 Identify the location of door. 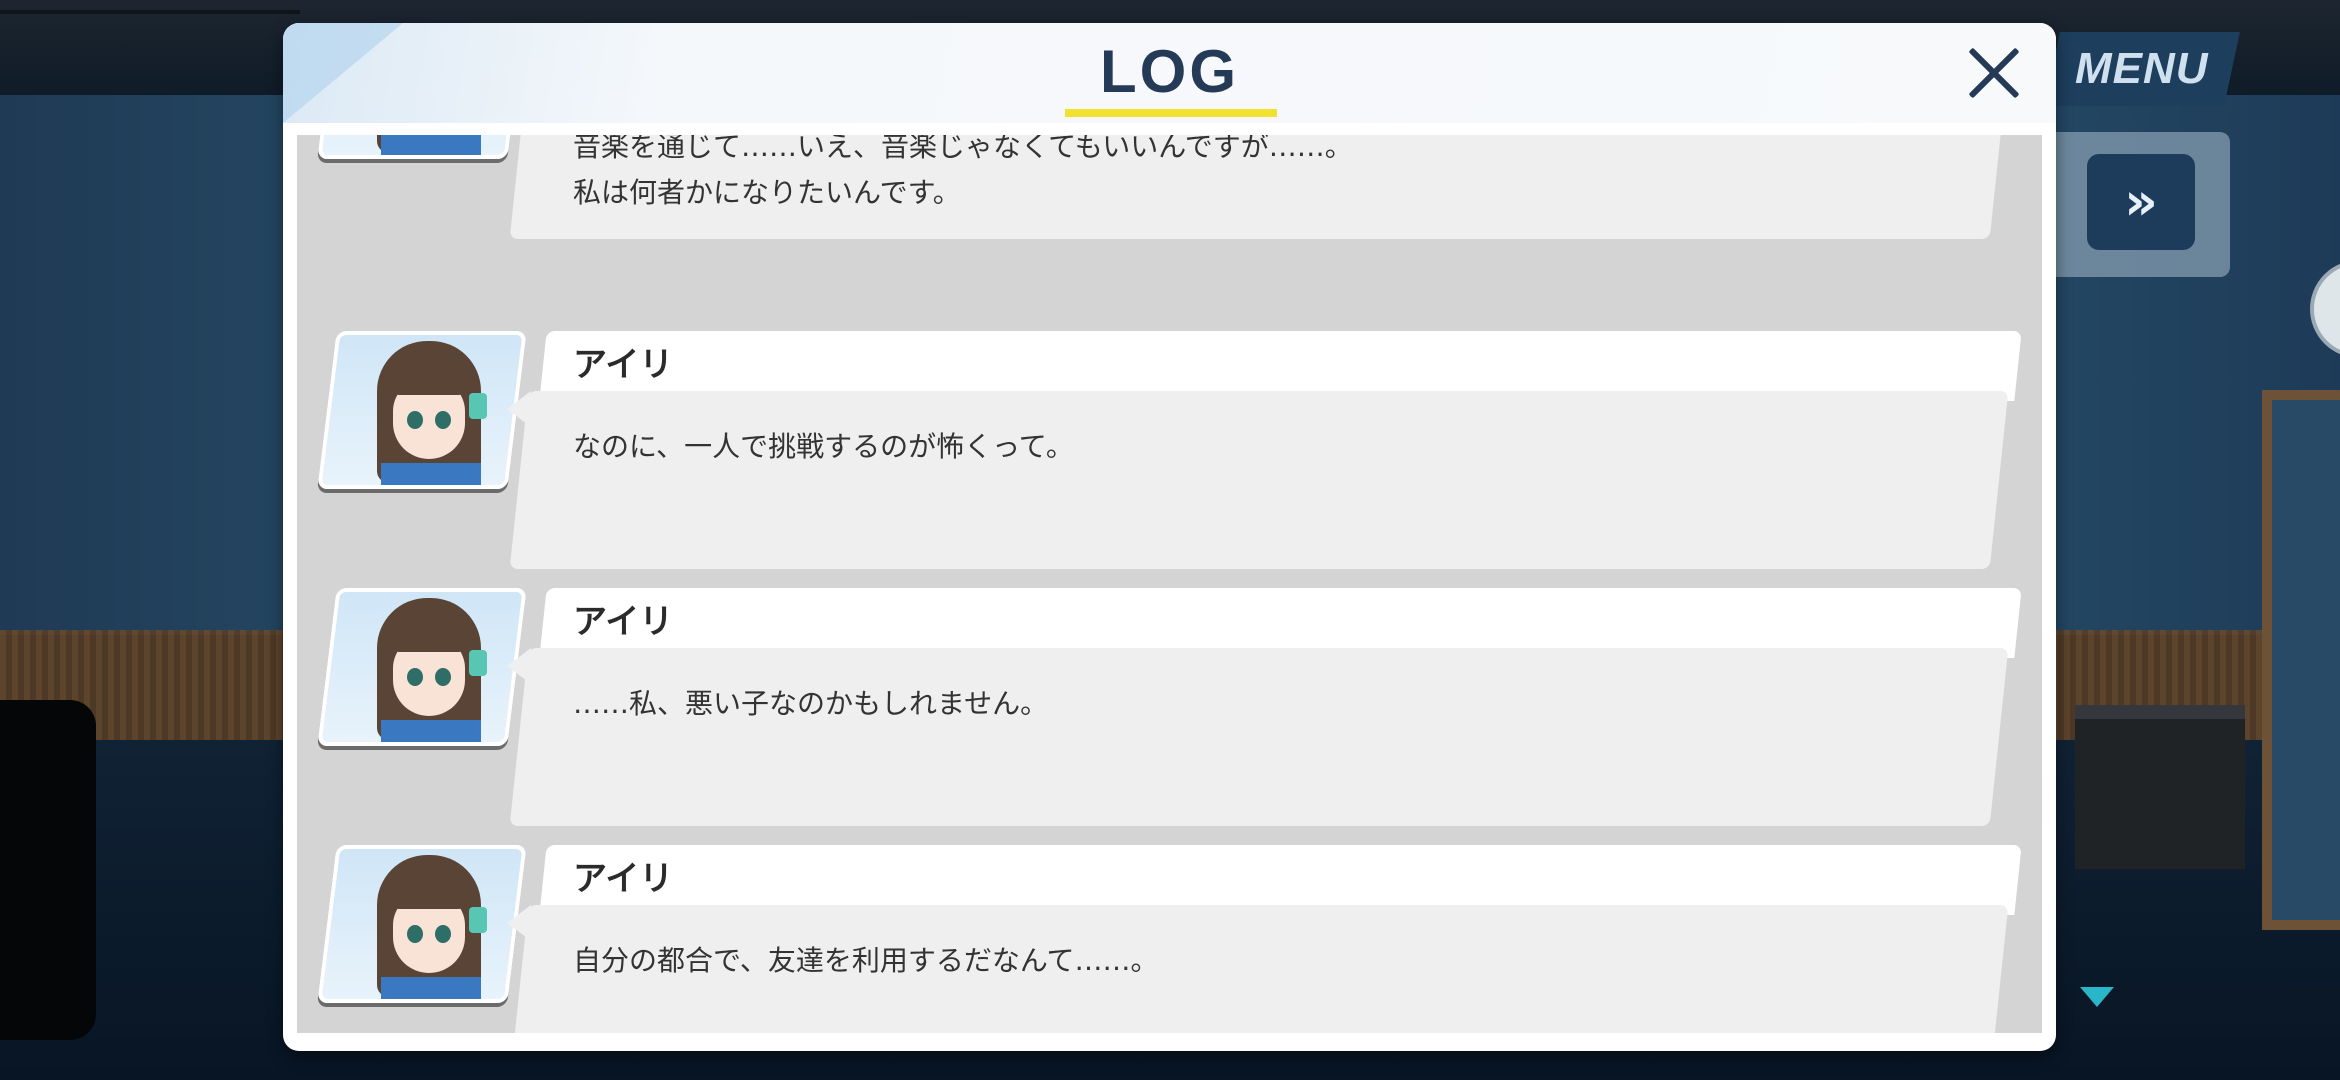
(2301, 660).